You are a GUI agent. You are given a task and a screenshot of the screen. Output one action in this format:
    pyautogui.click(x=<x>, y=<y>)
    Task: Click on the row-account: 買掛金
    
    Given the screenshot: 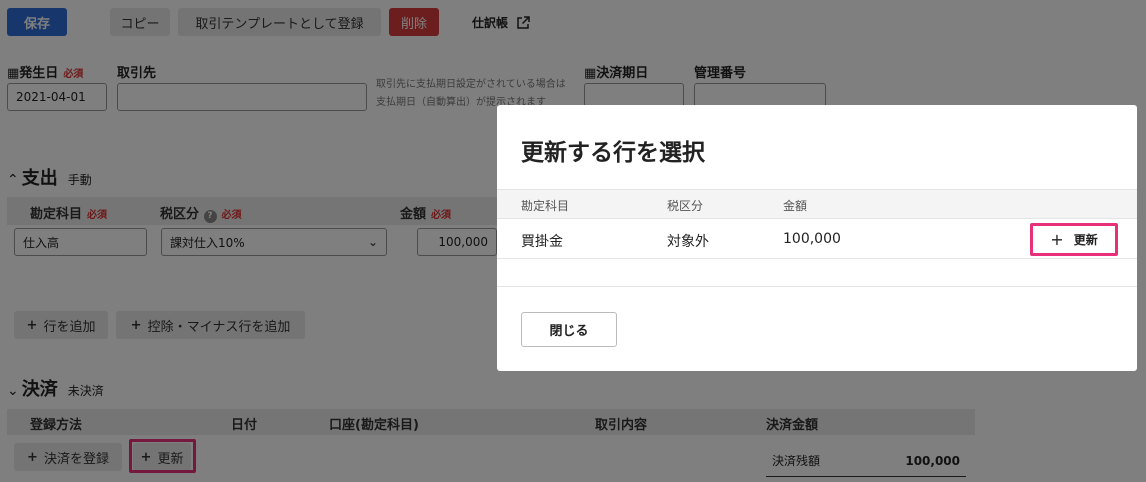 What is the action you would take?
    pyautogui.click(x=542, y=242)
    